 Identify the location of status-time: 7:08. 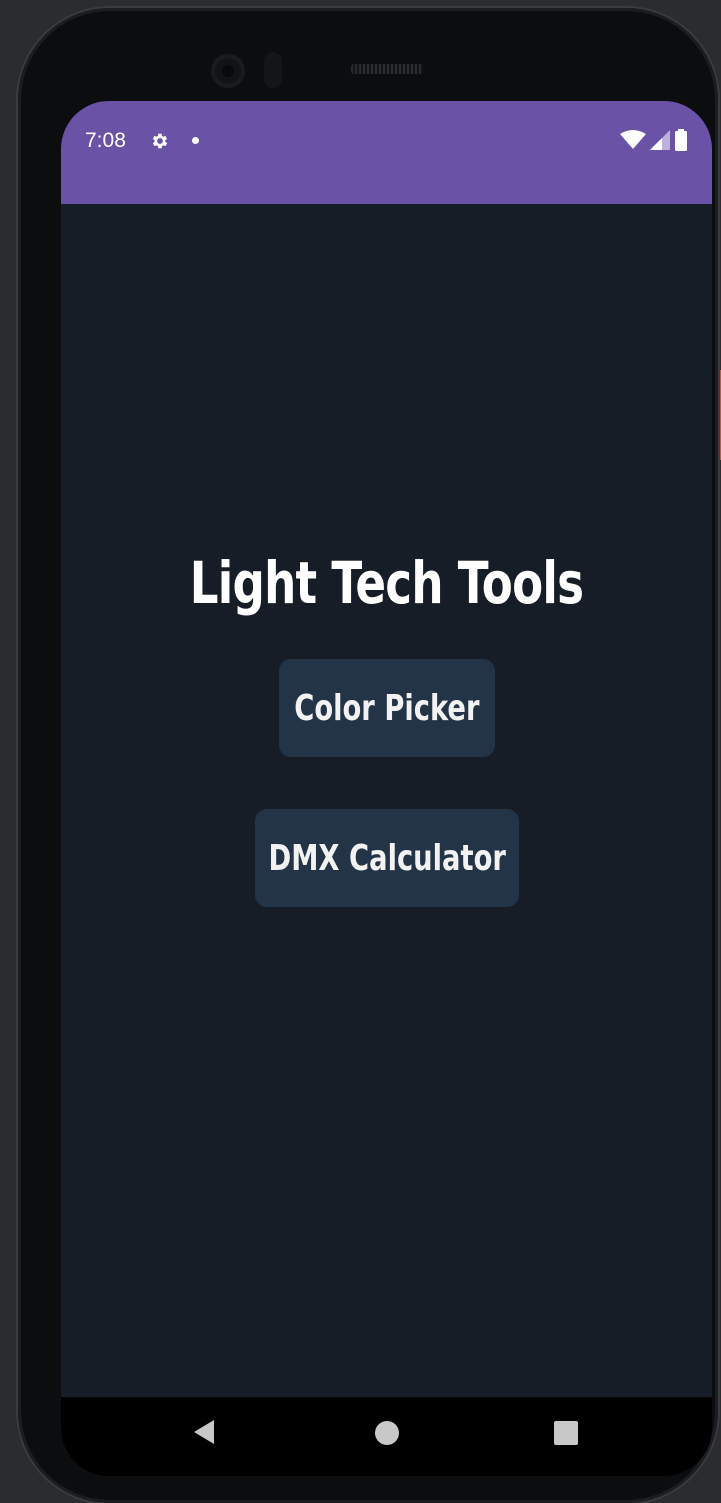
(105, 140).